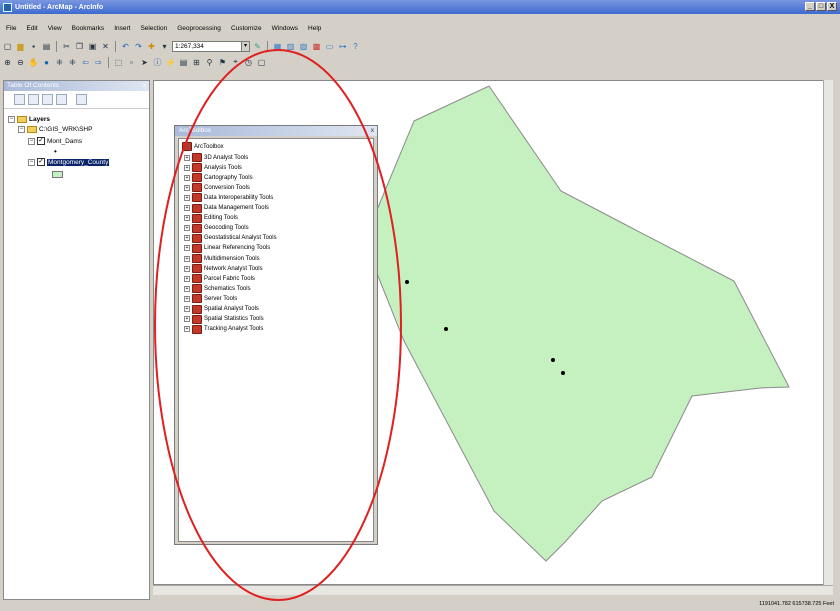 The height and width of the screenshot is (611, 840). What do you see at coordinates (46, 46) in the screenshot?
I see `print-icon: ▤` at bounding box center [46, 46].